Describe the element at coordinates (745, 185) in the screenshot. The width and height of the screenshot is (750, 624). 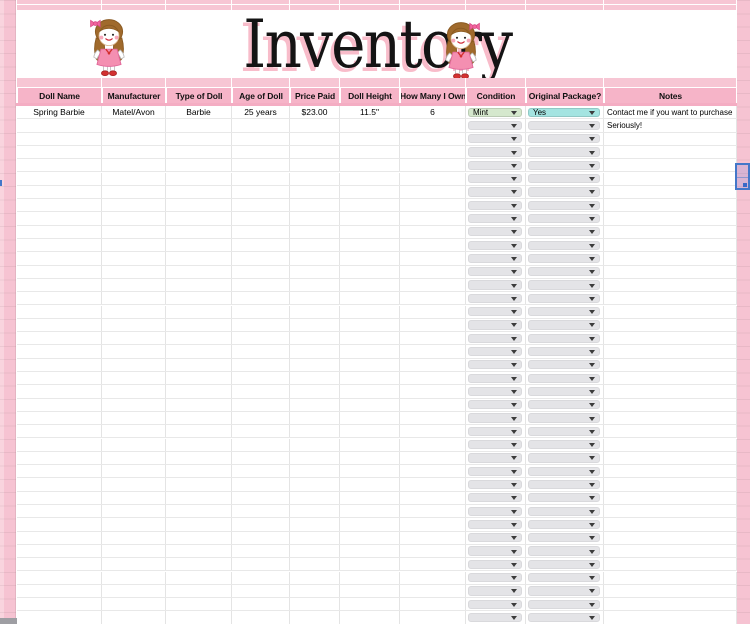
I see `selection-fill-handle` at that location.